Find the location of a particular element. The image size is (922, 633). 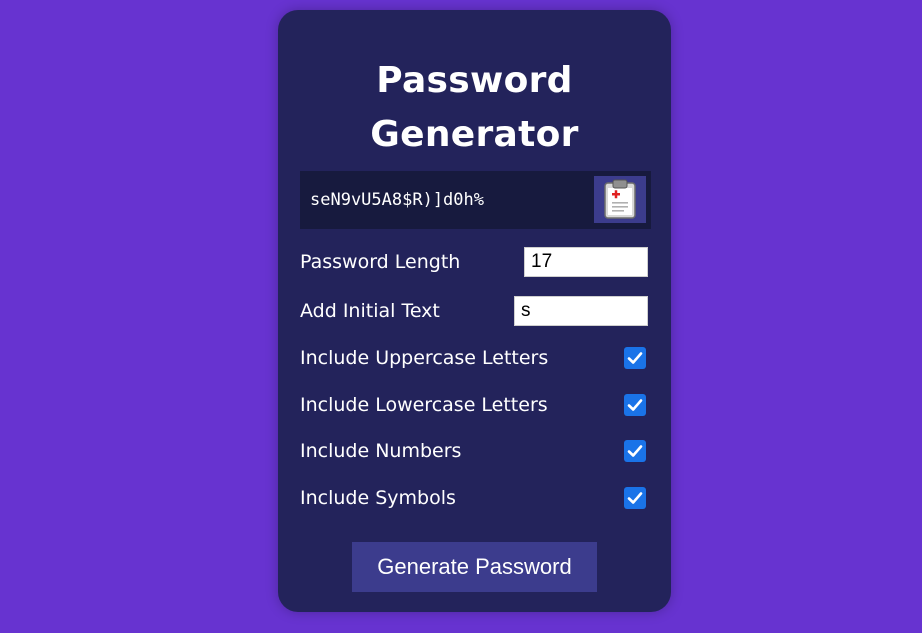

symbols-checkbox is located at coordinates (635, 498).